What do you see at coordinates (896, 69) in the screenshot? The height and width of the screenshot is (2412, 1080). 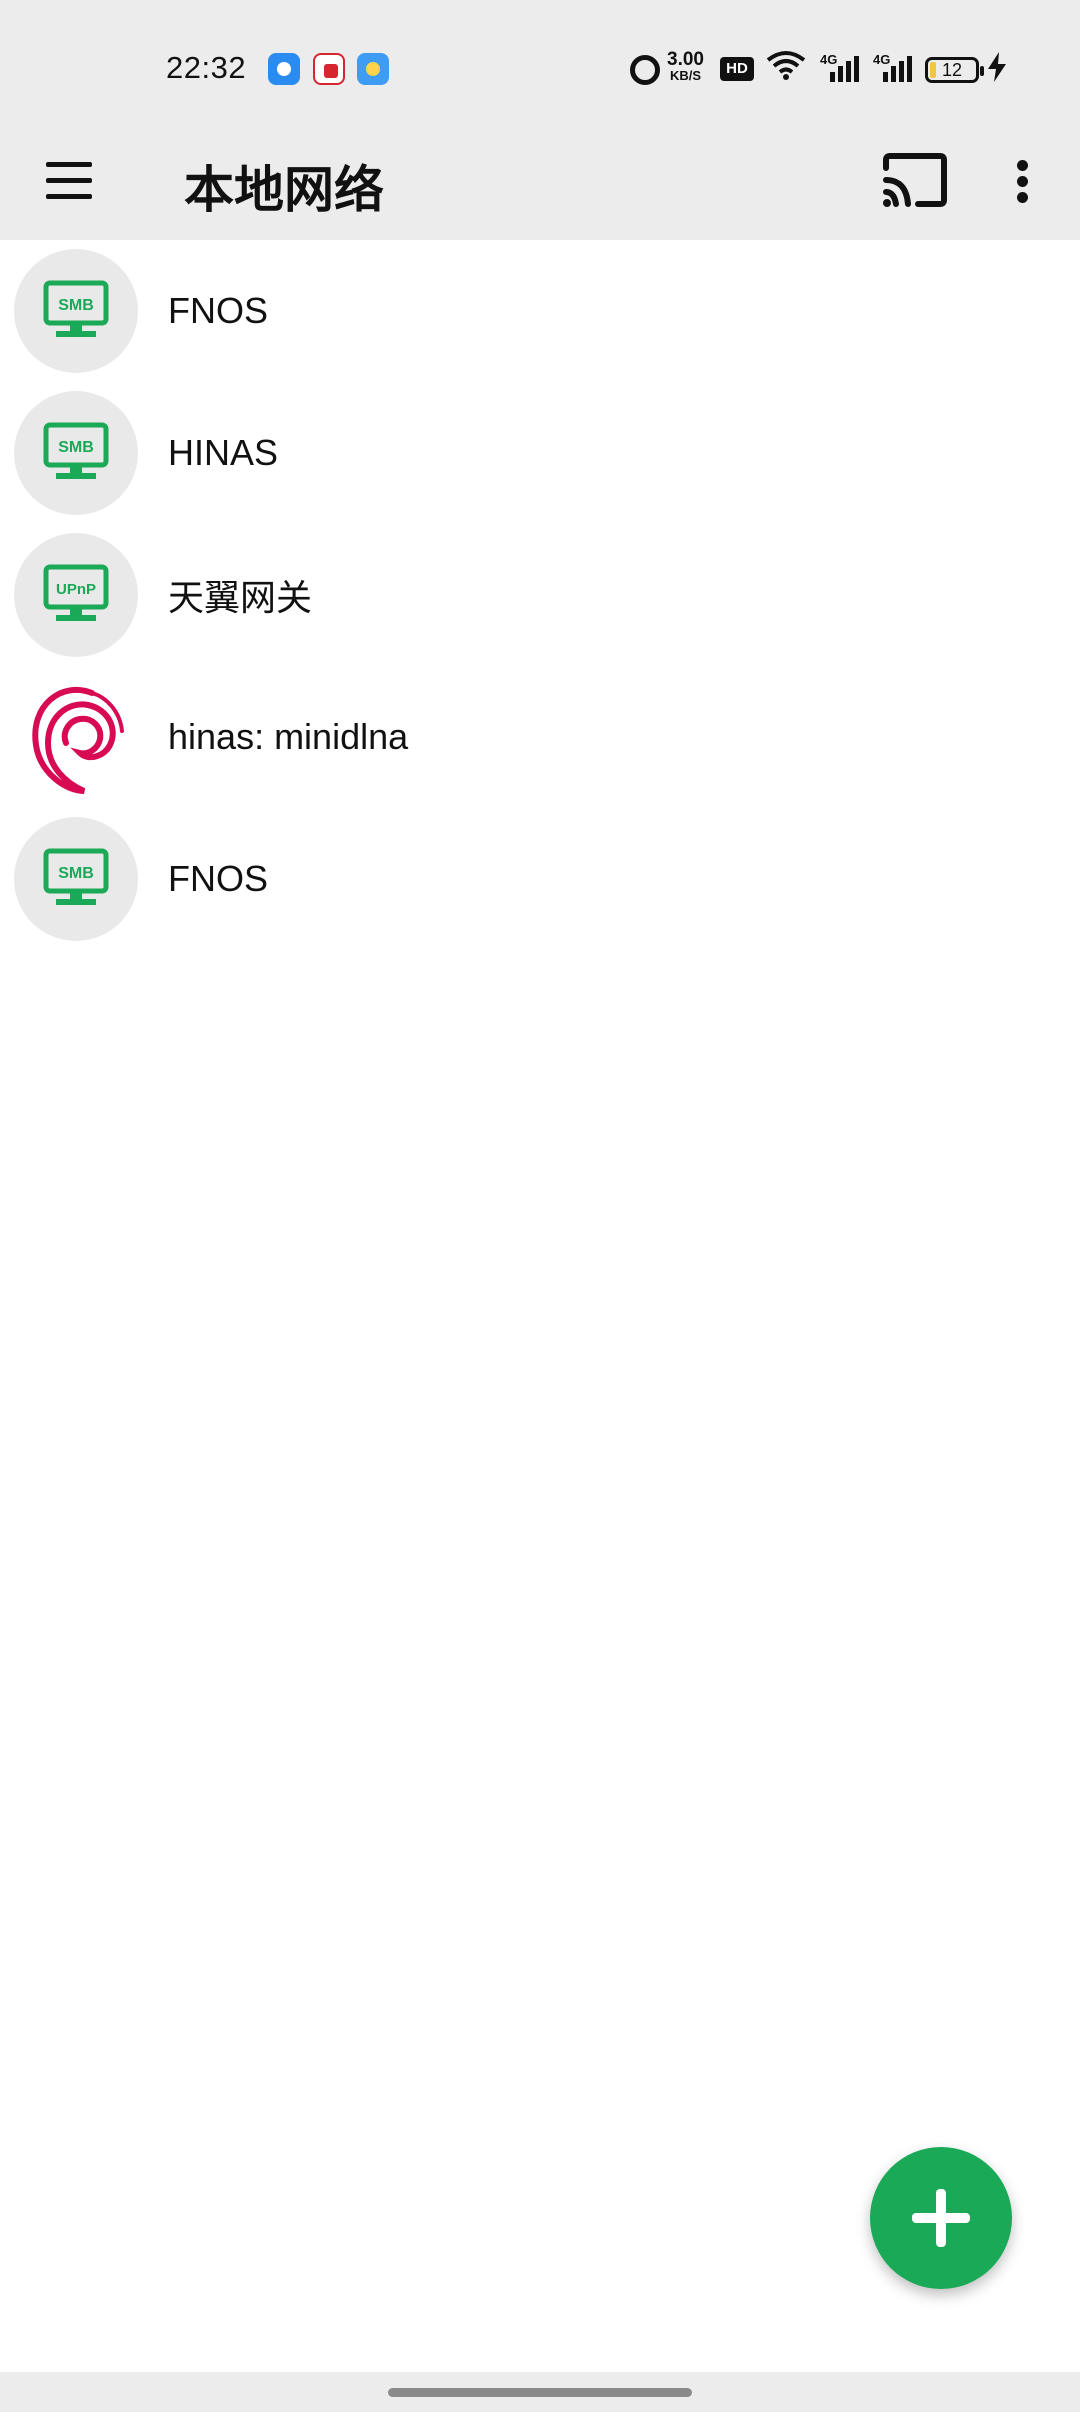 I see `signal-2-icon` at bounding box center [896, 69].